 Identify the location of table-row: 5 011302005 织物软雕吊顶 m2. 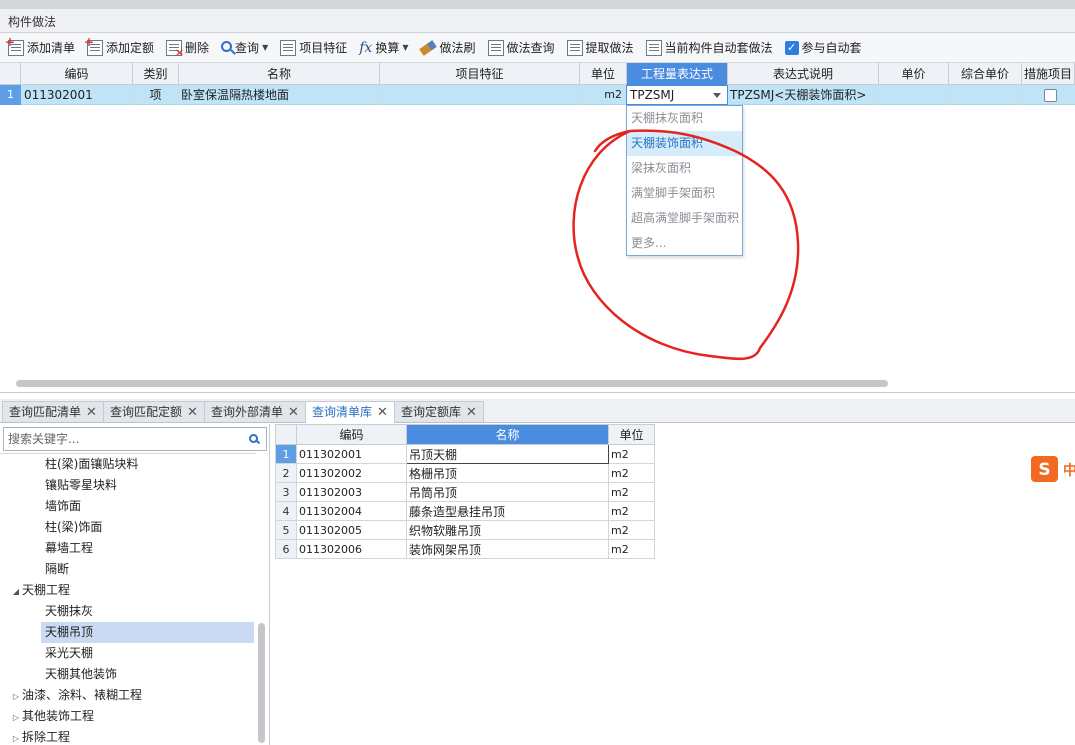
(465, 530).